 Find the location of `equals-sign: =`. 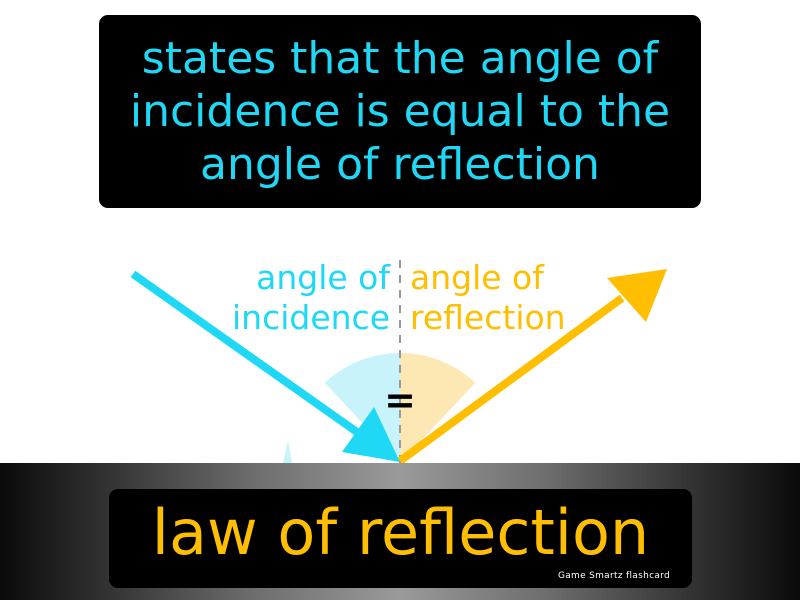

equals-sign: = is located at coordinates (400, 400).